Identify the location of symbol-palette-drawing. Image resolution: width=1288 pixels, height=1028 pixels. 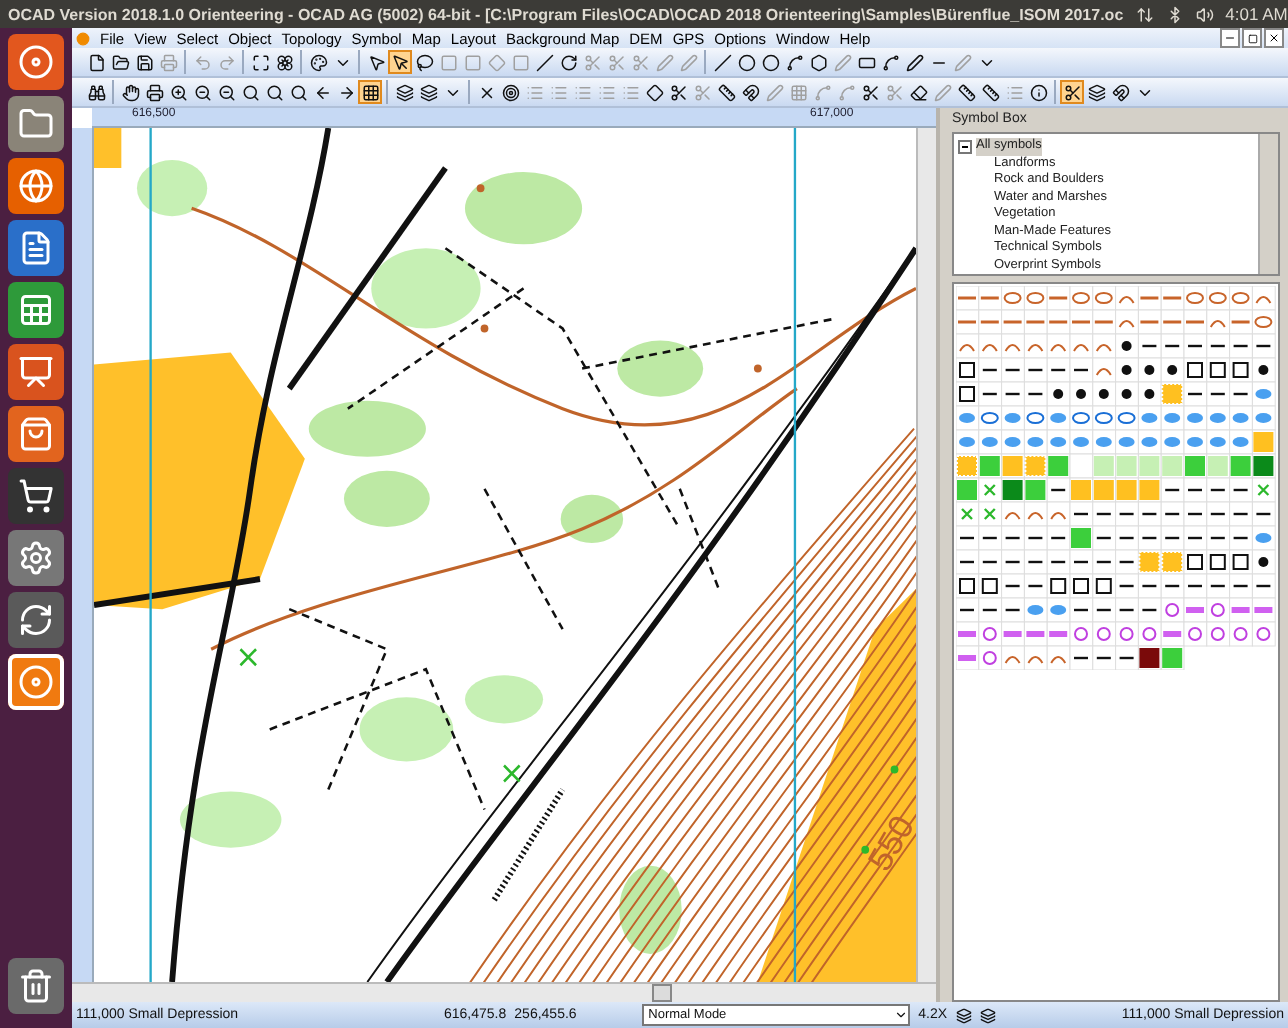
(1116, 478).